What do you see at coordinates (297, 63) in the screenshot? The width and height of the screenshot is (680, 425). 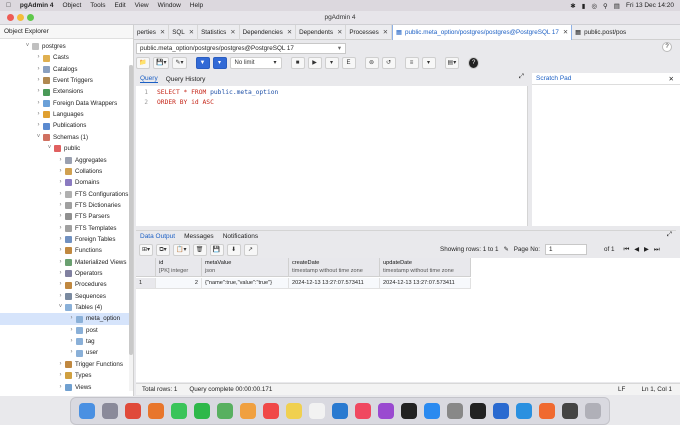 I see `stop-button: ■` at bounding box center [297, 63].